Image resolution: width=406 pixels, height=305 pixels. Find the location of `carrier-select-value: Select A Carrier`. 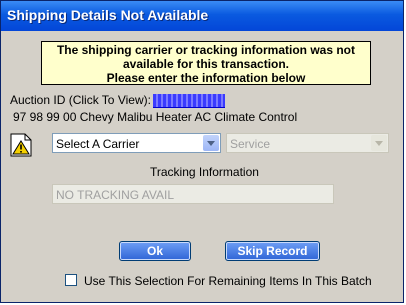

carrier-select-value: Select A Carrier is located at coordinates (98, 144).